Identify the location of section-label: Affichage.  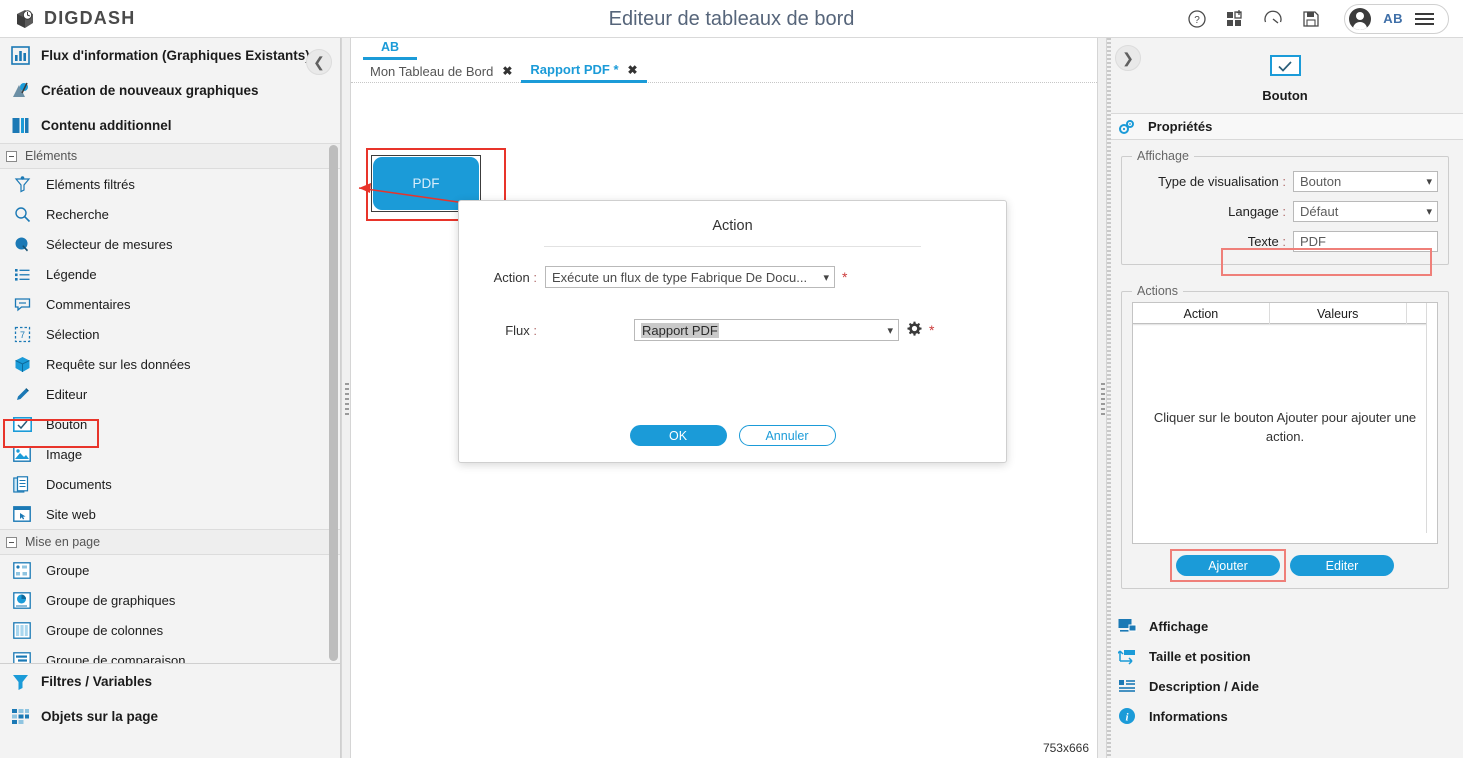
(1179, 626).